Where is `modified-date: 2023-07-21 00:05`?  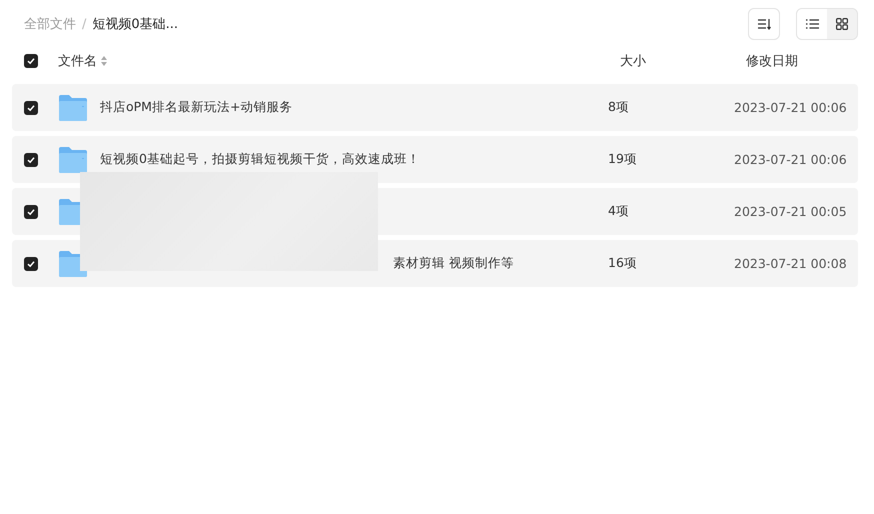 modified-date: 2023-07-21 00:05 is located at coordinates (791, 211).